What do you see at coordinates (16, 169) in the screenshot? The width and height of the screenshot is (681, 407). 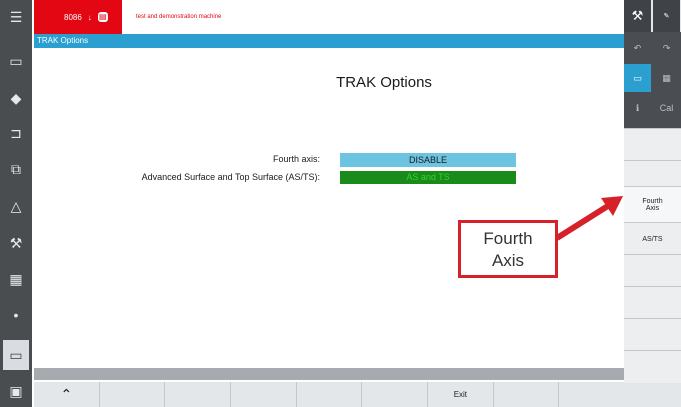 I see `copy-icon: ⧉` at bounding box center [16, 169].